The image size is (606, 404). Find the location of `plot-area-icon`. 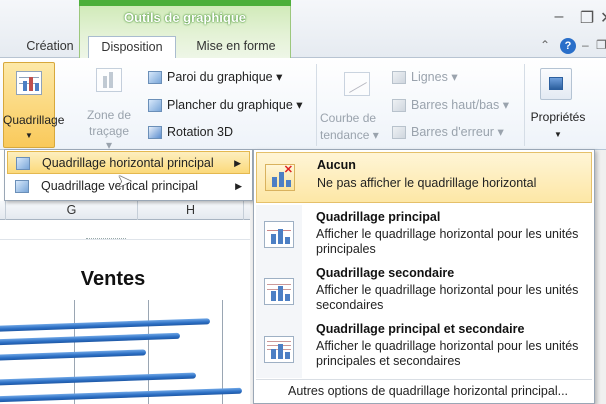

plot-area-icon is located at coordinates (109, 80).